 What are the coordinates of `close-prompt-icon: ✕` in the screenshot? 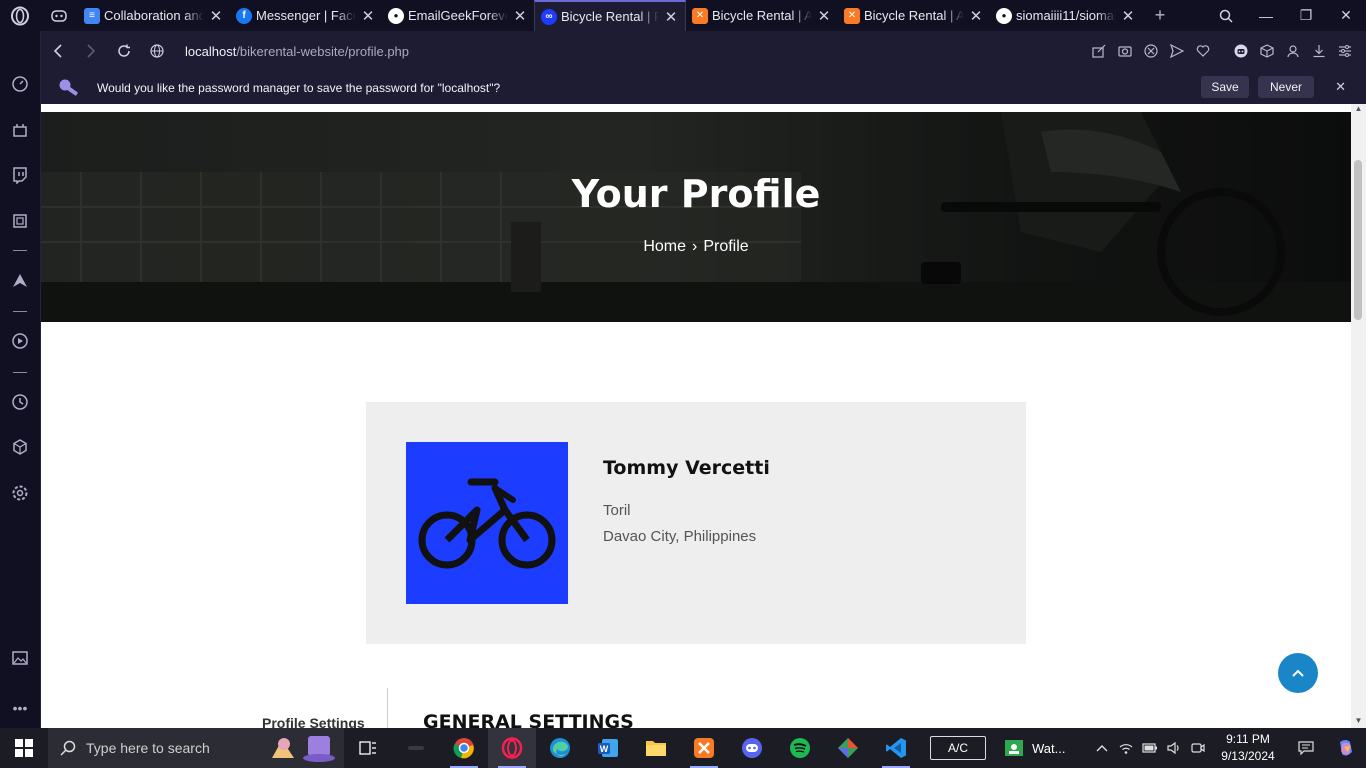 It's located at (1340, 87).